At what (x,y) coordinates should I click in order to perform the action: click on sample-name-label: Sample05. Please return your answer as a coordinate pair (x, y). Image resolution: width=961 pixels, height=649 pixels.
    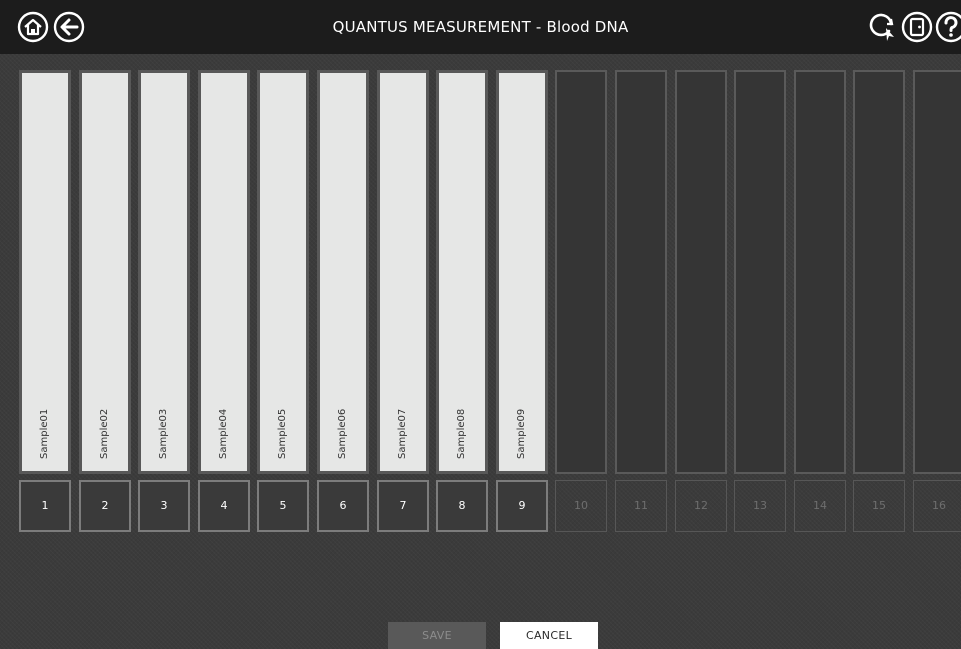
    Looking at the image, I should click on (282, 433).